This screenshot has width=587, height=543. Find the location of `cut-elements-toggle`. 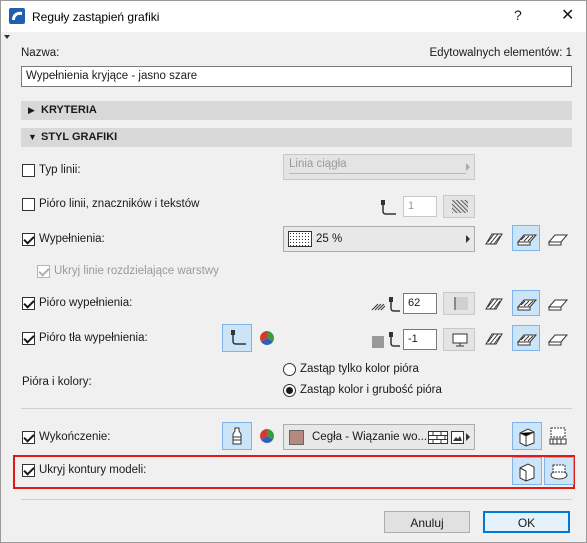

cut-elements-toggle is located at coordinates (495, 239).